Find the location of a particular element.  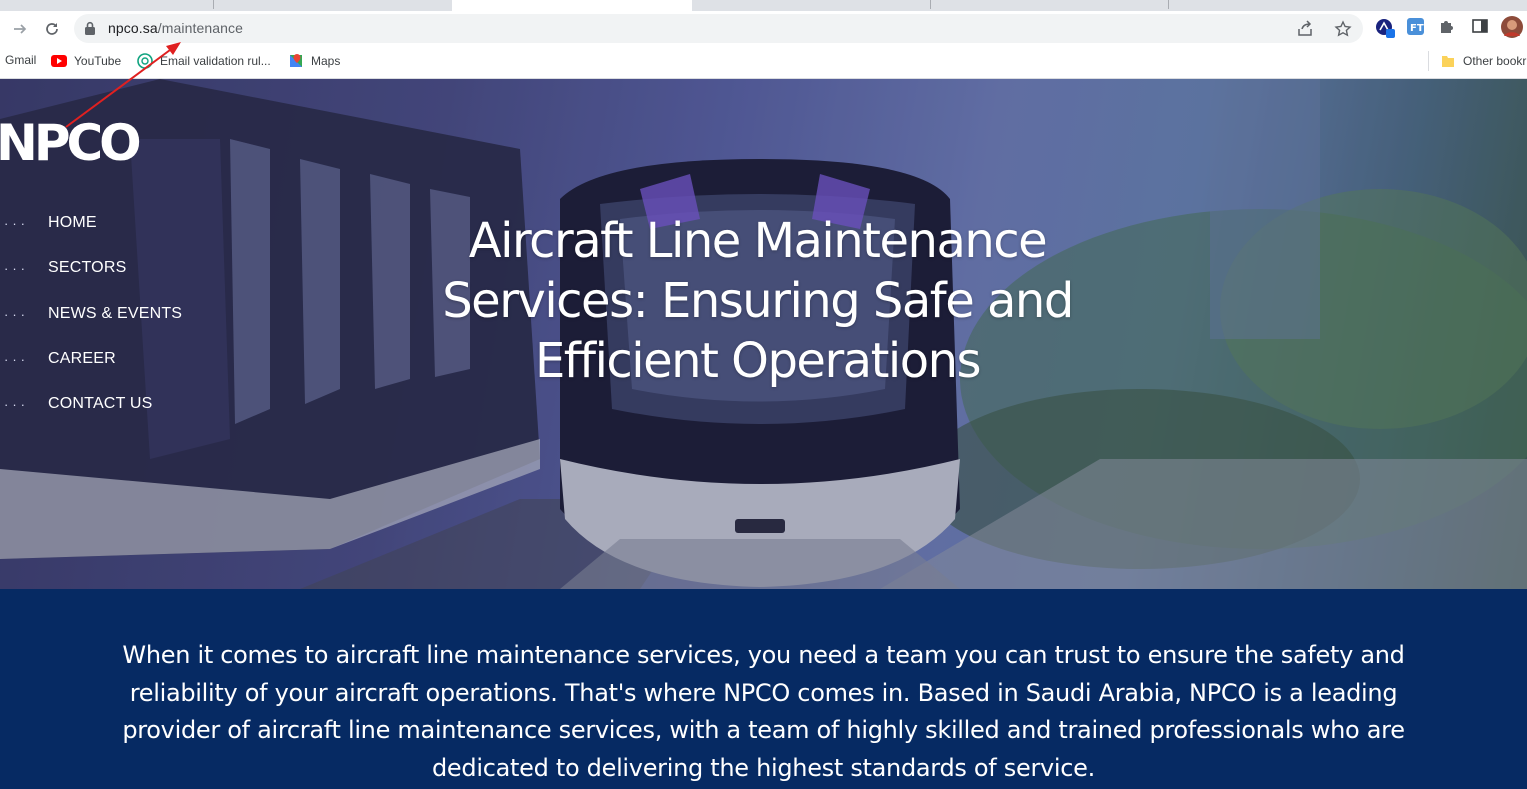

url-host: npco.sa is located at coordinates (133, 28).